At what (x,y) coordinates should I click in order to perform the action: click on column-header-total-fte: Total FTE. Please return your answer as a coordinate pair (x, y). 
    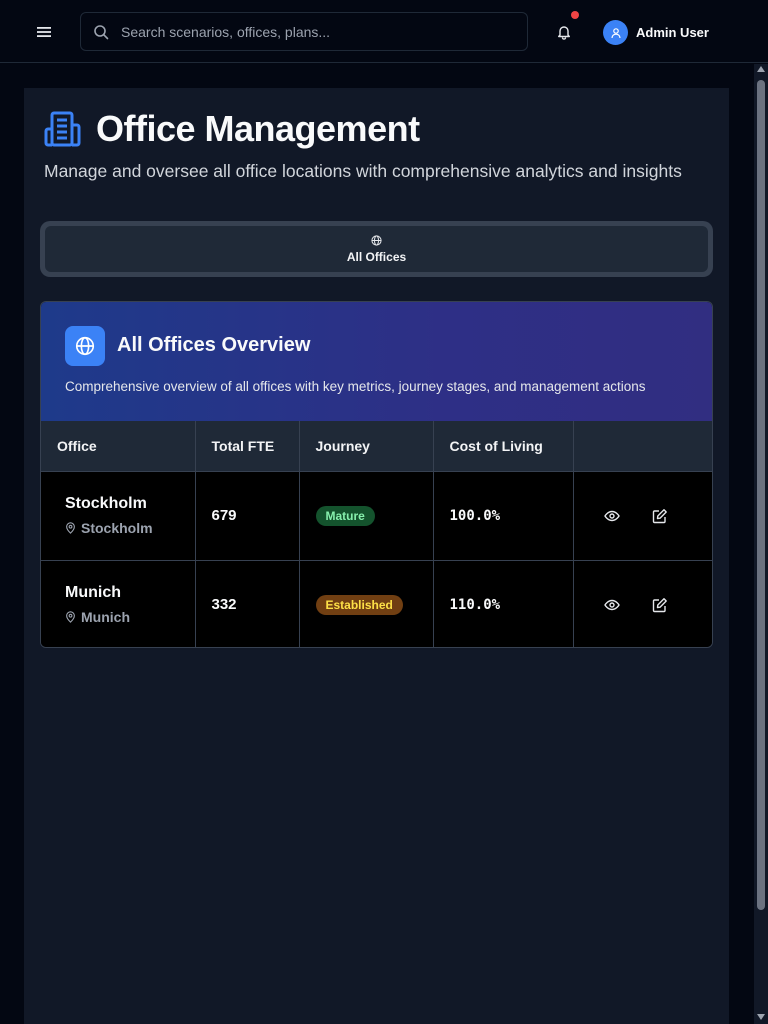
    Looking at the image, I should click on (247, 446).